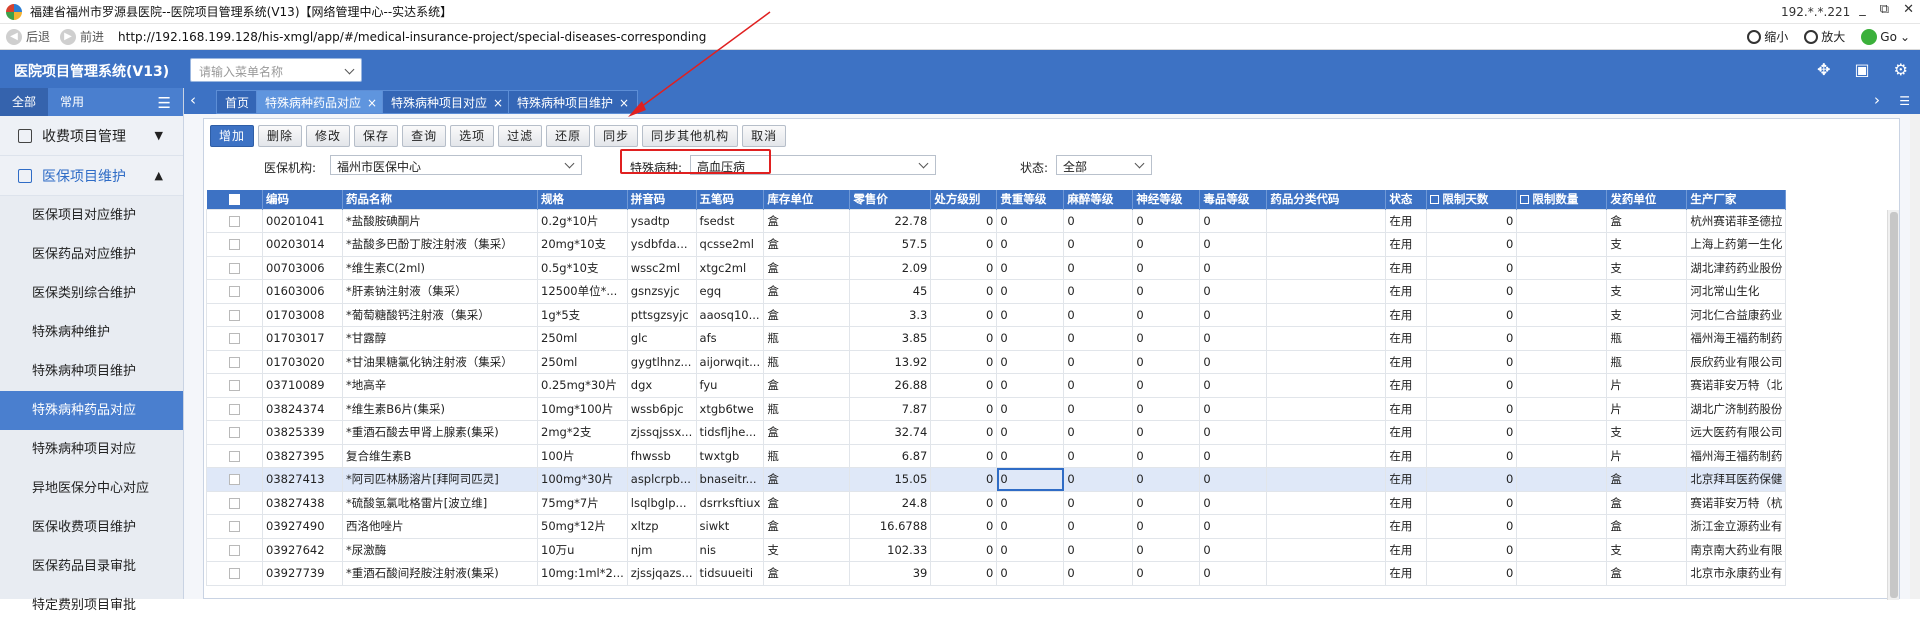  I want to click on sidebar-item: 医保药品对应维护, so click(91, 254).